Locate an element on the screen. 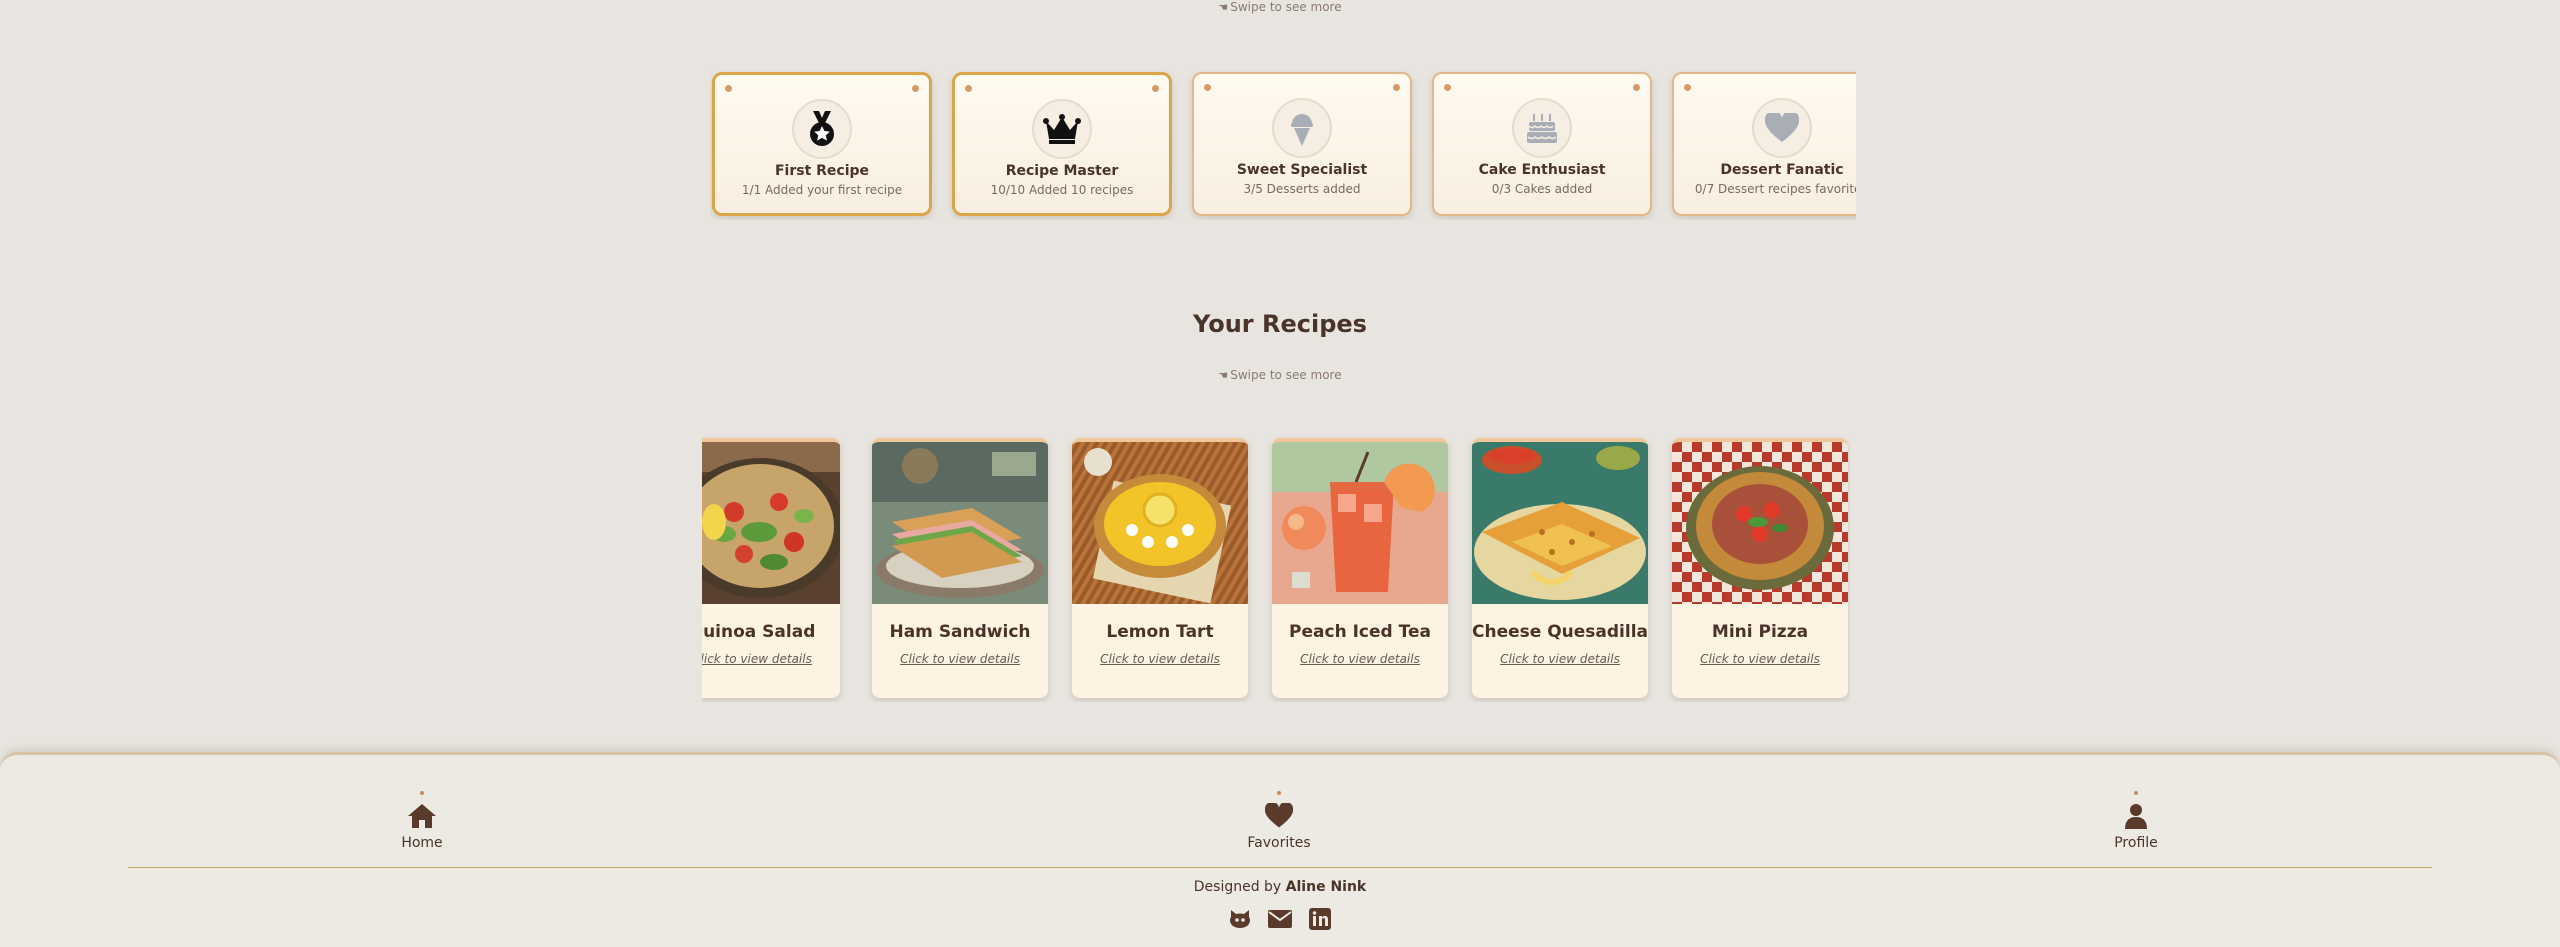 The height and width of the screenshot is (947, 2560). achievement-title: Recipe Master is located at coordinates (1062, 171).